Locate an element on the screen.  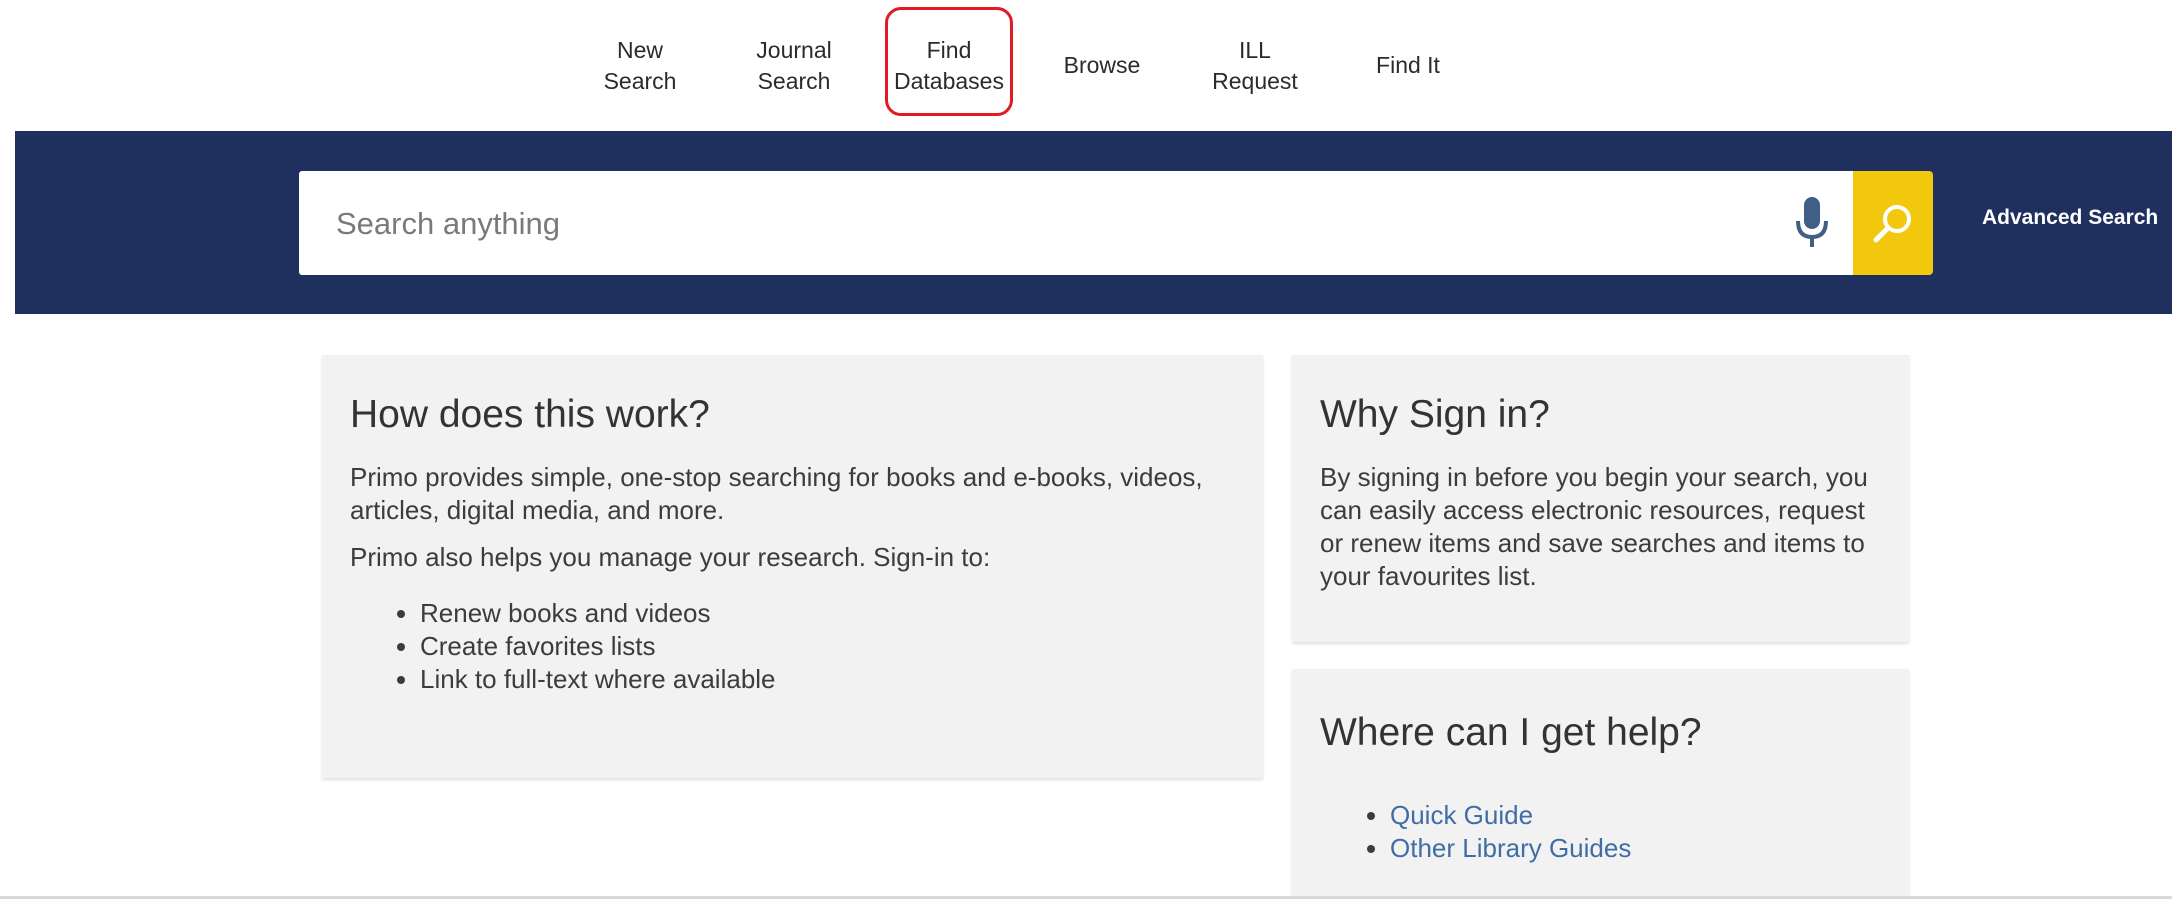
search-button is located at coordinates (1893, 223).